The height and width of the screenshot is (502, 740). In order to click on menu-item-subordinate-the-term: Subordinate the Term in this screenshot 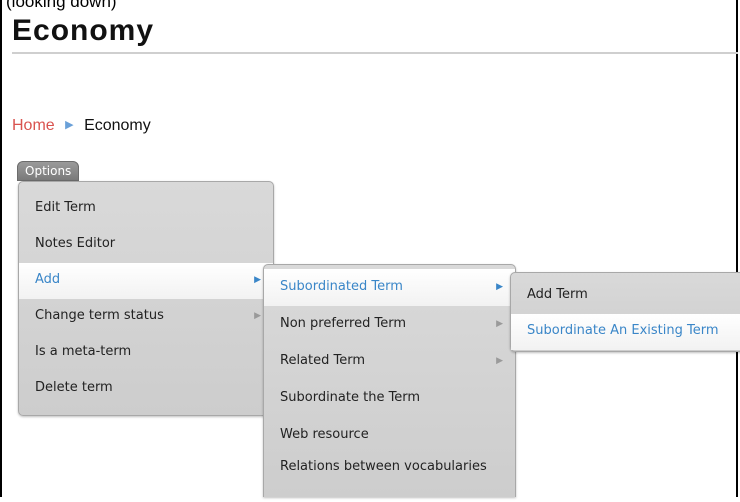, I will do `click(389, 398)`.